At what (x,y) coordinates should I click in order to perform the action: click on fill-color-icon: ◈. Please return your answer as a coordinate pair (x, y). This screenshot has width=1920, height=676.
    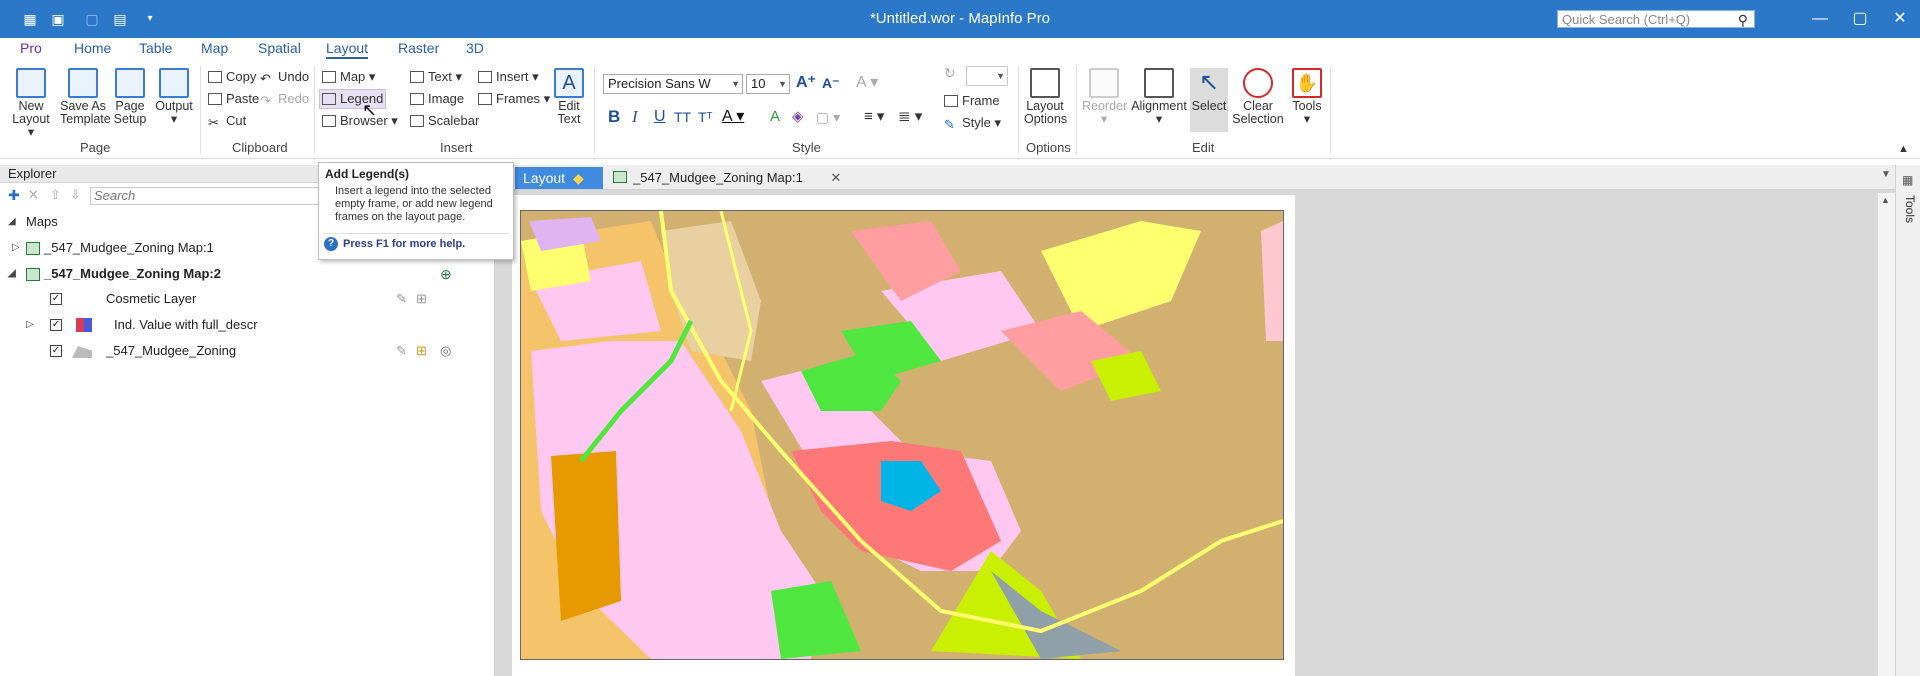
    Looking at the image, I should click on (798, 117).